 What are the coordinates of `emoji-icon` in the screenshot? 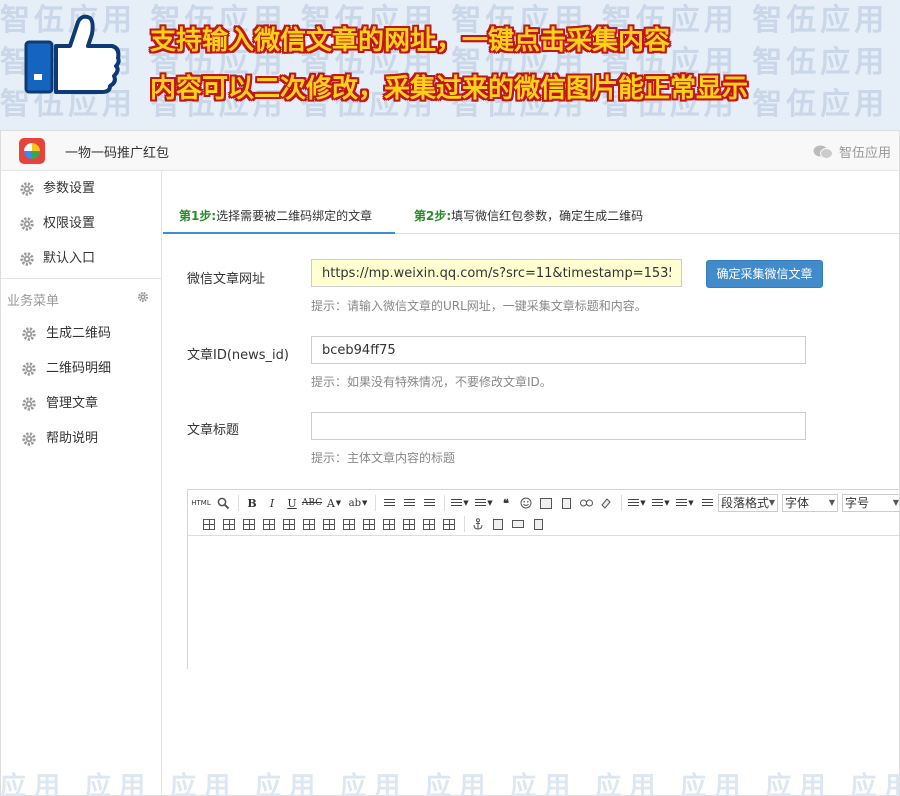 It's located at (526, 503).